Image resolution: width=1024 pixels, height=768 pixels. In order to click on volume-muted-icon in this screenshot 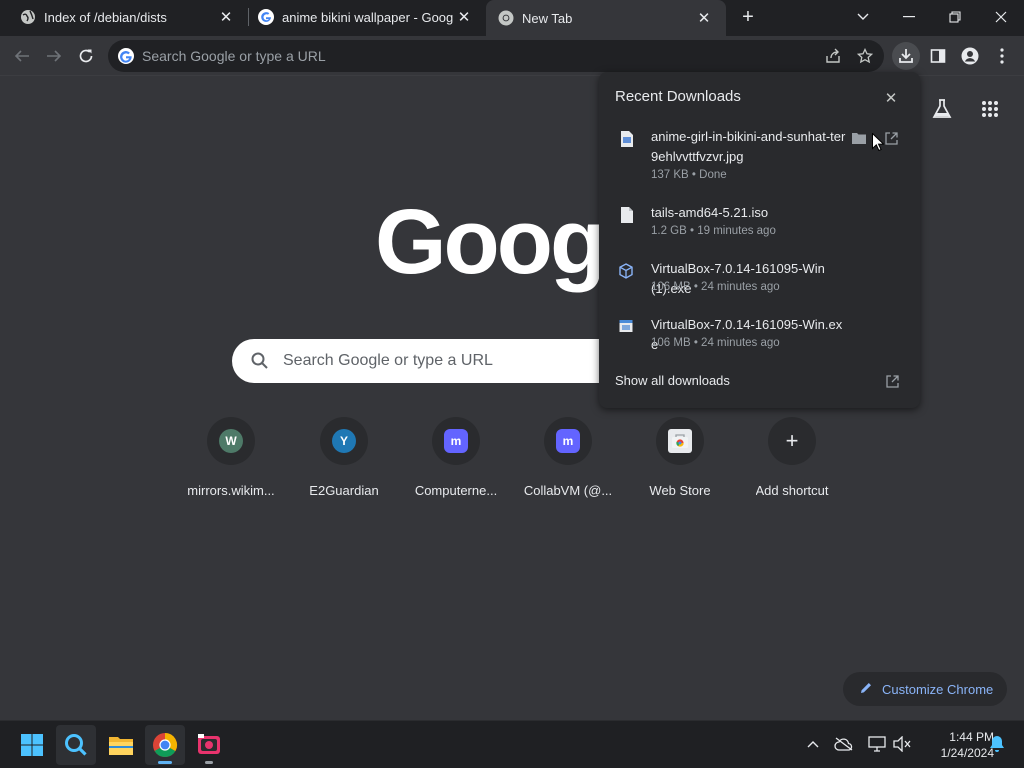, I will do `click(902, 744)`.